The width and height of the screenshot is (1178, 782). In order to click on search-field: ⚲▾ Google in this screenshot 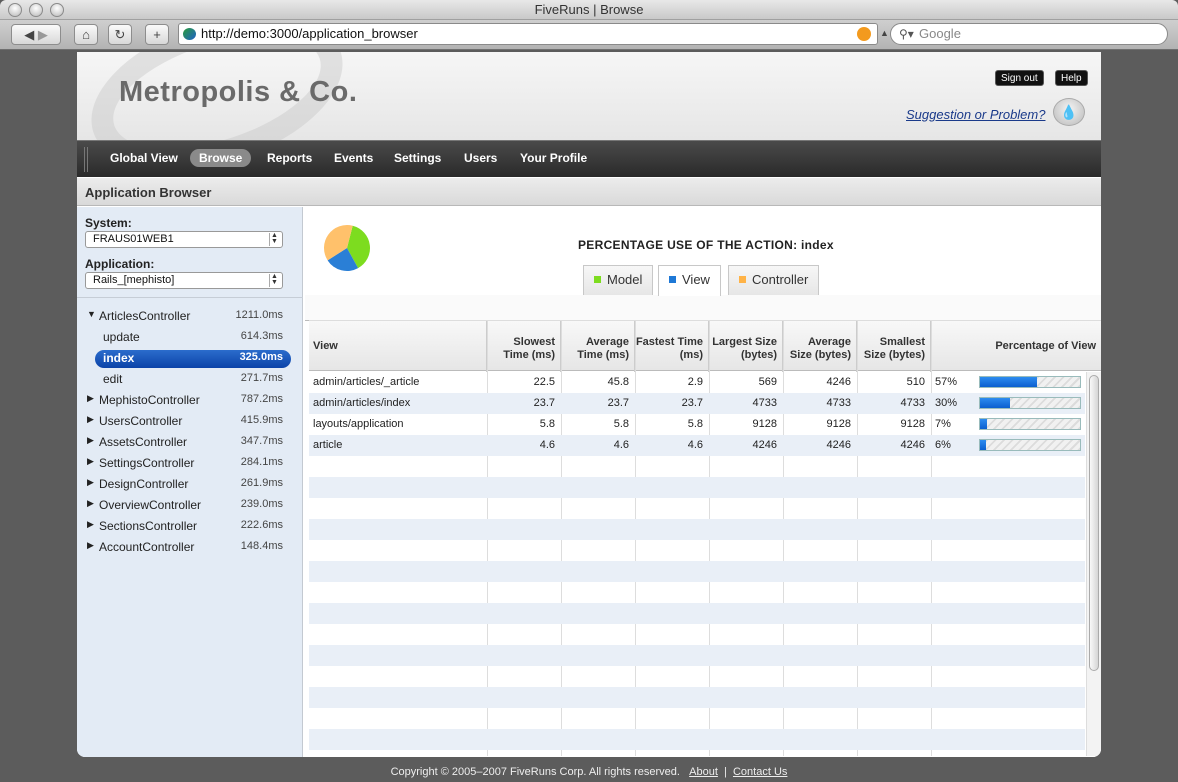, I will do `click(1029, 34)`.